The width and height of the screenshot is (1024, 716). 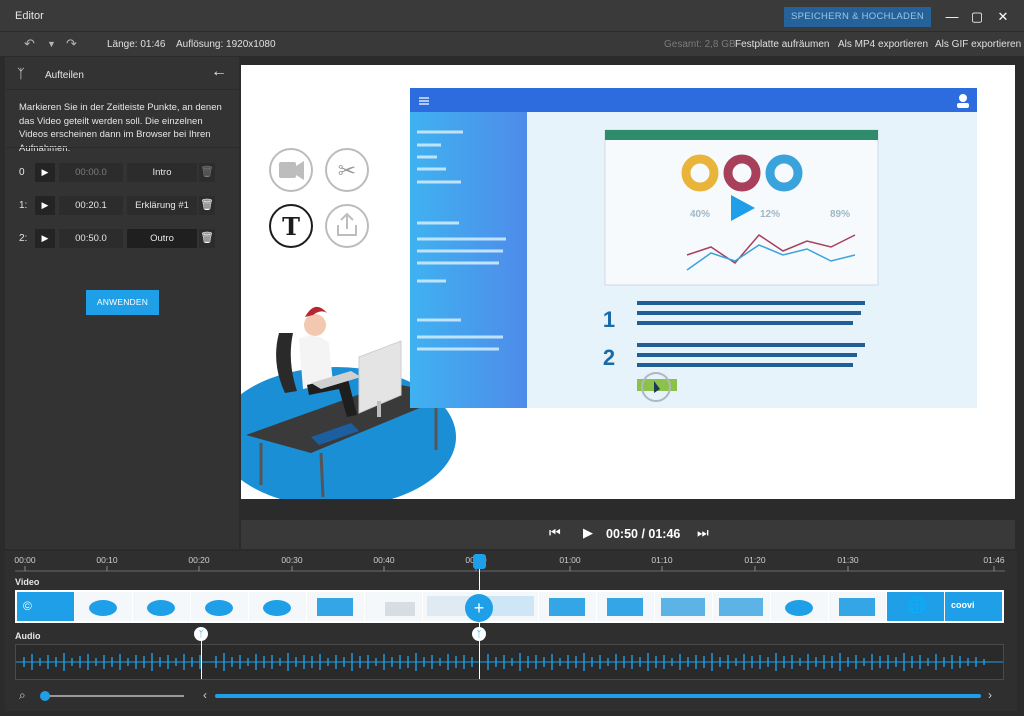 What do you see at coordinates (28, 636) in the screenshot?
I see `audio-track-label: Audio` at bounding box center [28, 636].